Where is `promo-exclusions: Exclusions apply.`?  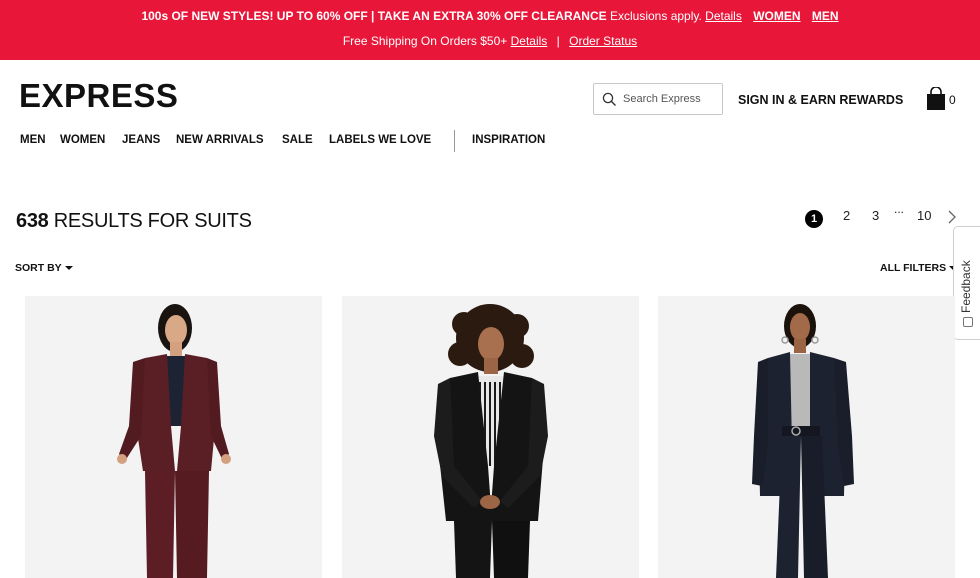 promo-exclusions: Exclusions apply. is located at coordinates (656, 16).